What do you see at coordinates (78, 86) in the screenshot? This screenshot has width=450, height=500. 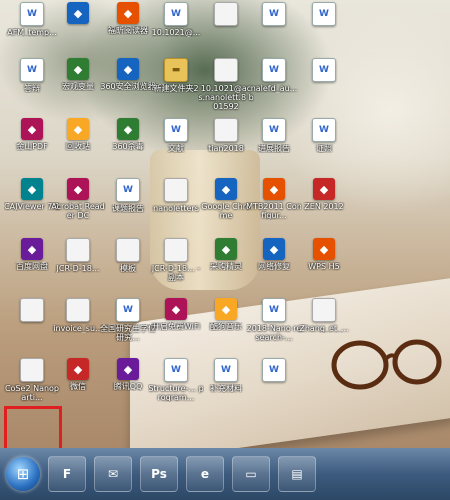 I see `desktop-icon-label: 宏观变量` at bounding box center [78, 86].